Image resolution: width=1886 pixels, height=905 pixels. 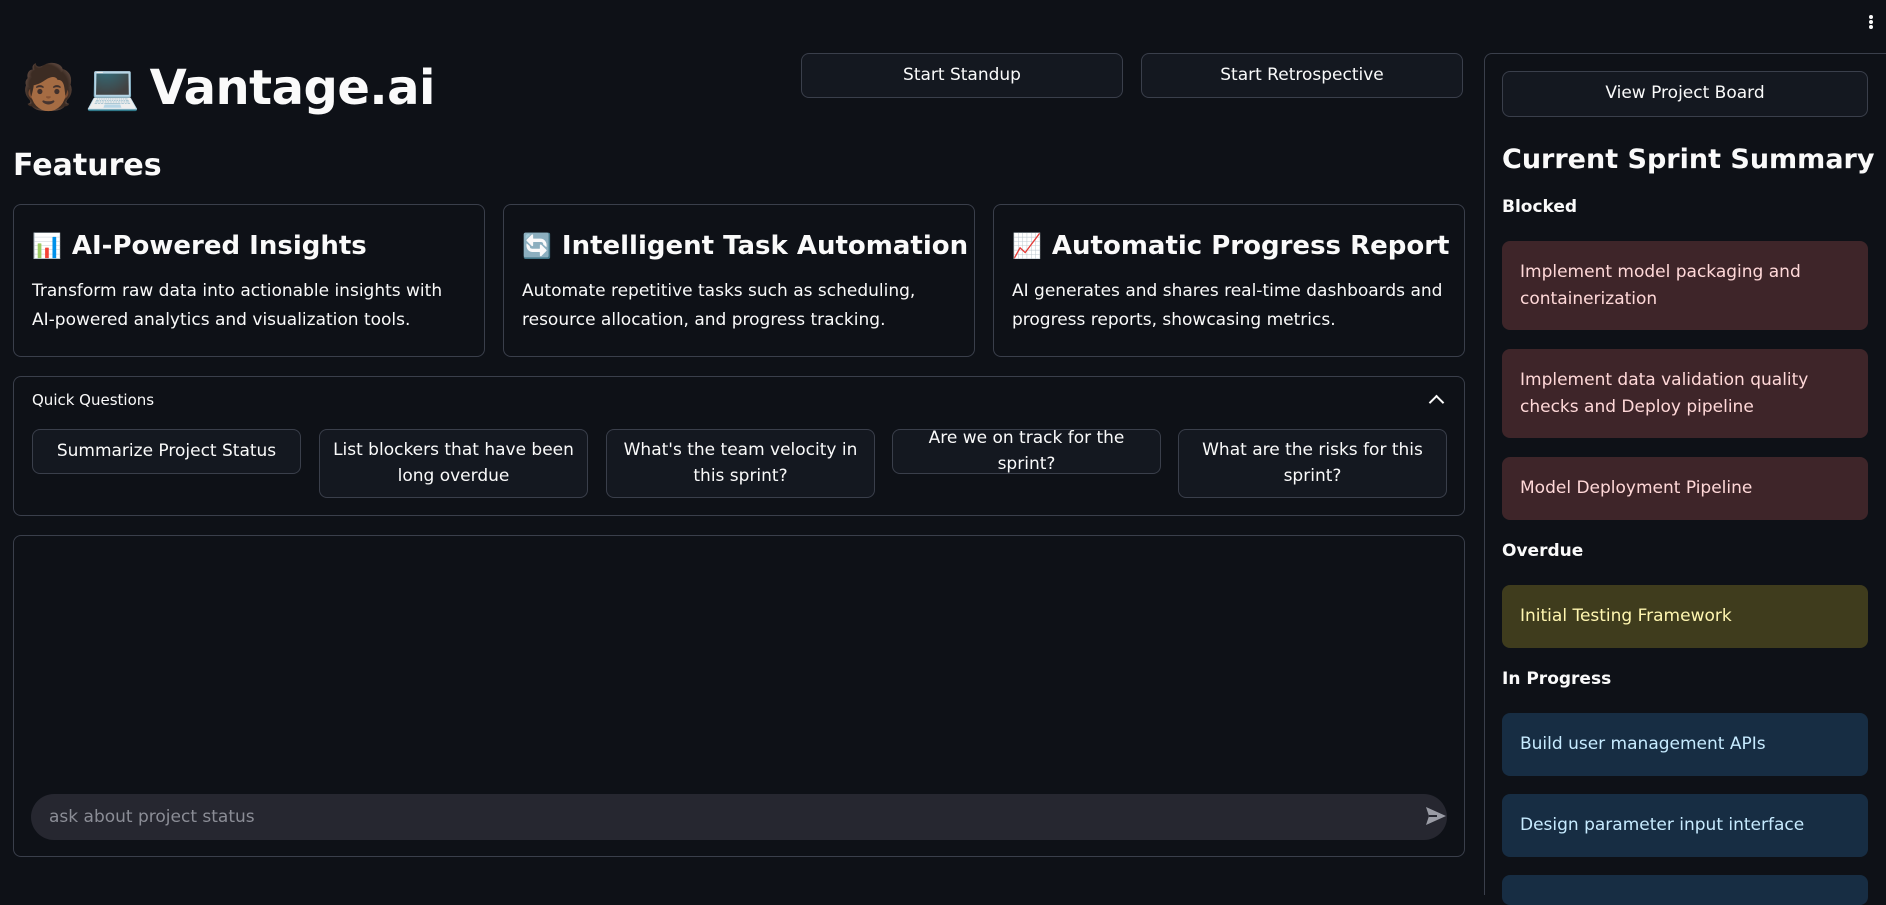 What do you see at coordinates (1436, 816) in the screenshot?
I see `send-icon` at bounding box center [1436, 816].